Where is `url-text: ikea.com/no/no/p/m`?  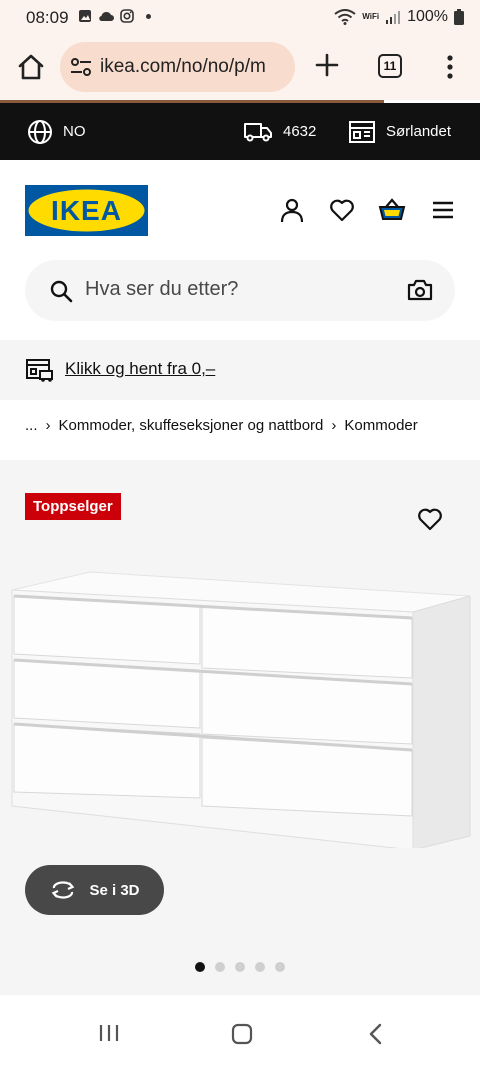
url-text: ikea.com/no/no/p/m is located at coordinates (183, 66).